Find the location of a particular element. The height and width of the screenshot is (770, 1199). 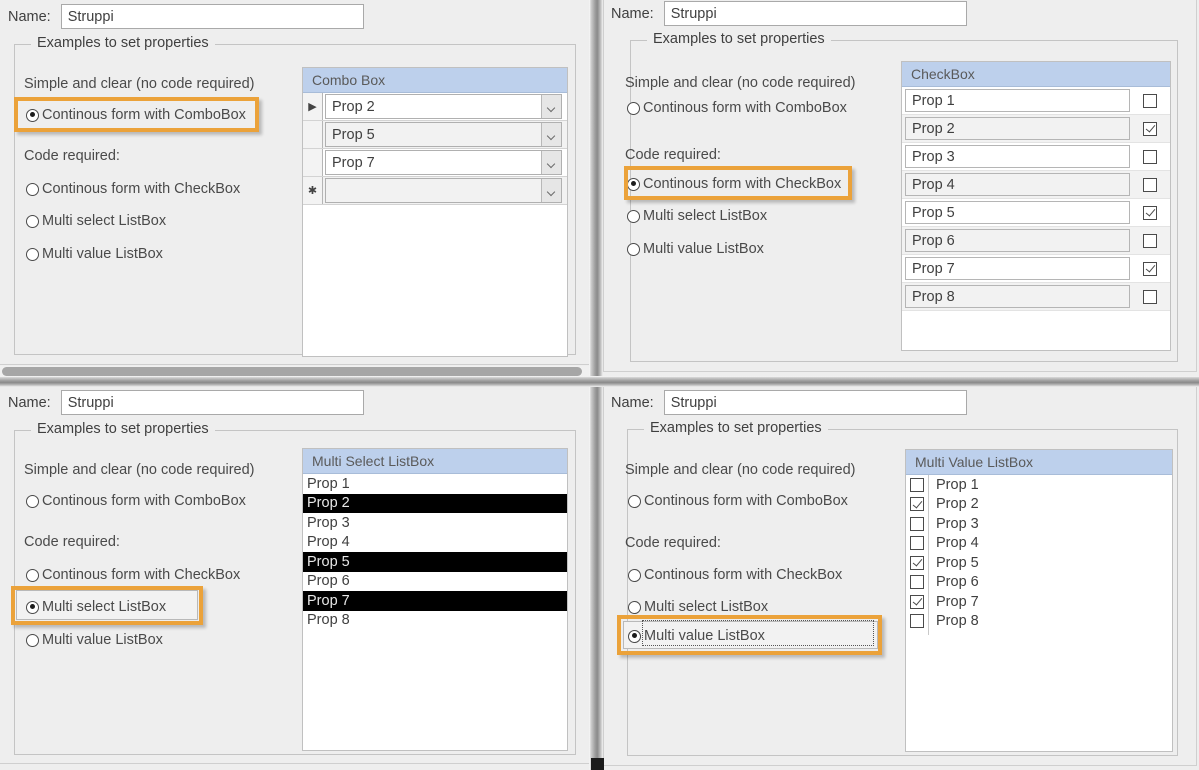

multivalue-item: Prop 1 is located at coordinates (1039, 485).